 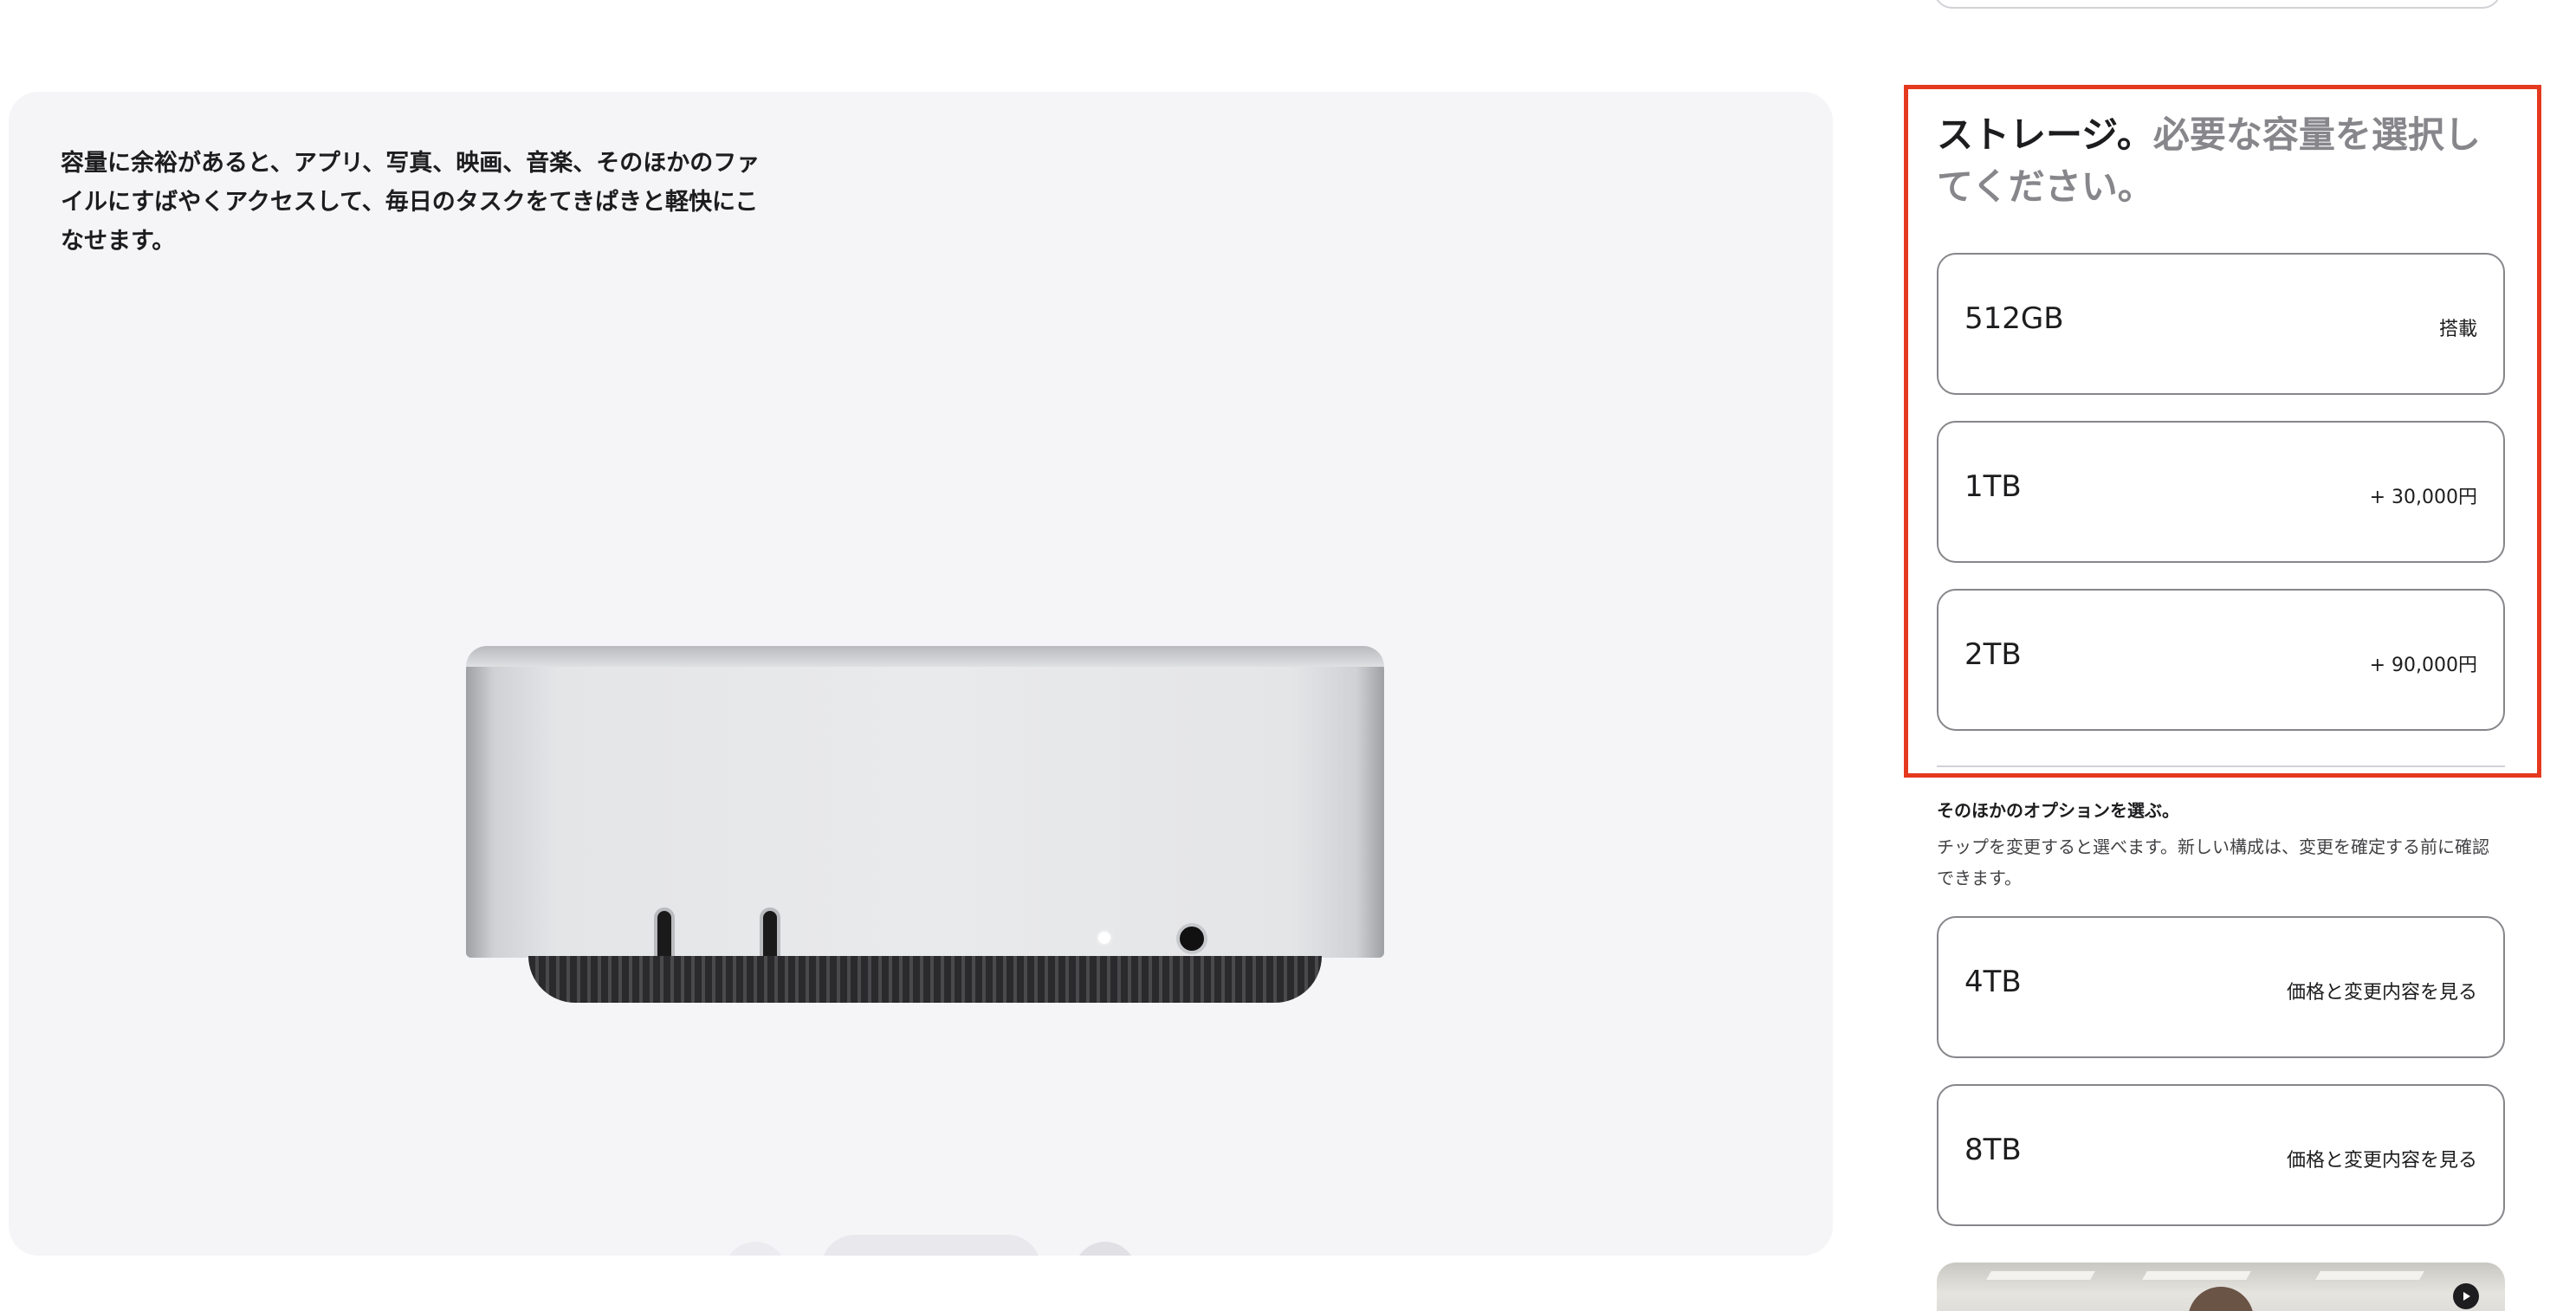 I want to click on promo-video-thumbnail, so click(x=2221, y=1287).